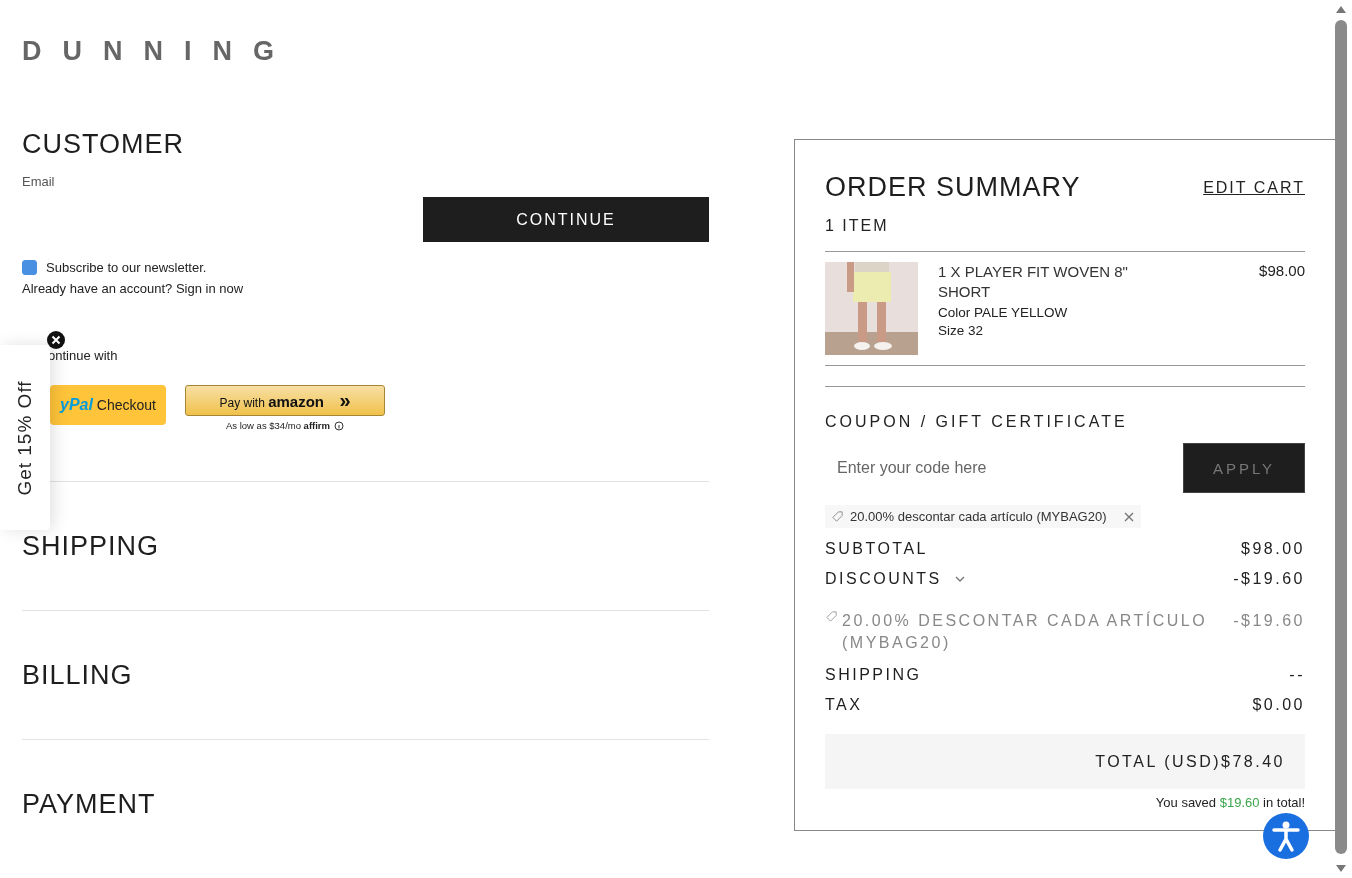 This screenshot has width=1352, height=878. What do you see at coordinates (29, 267) in the screenshot?
I see `checkbox` at bounding box center [29, 267].